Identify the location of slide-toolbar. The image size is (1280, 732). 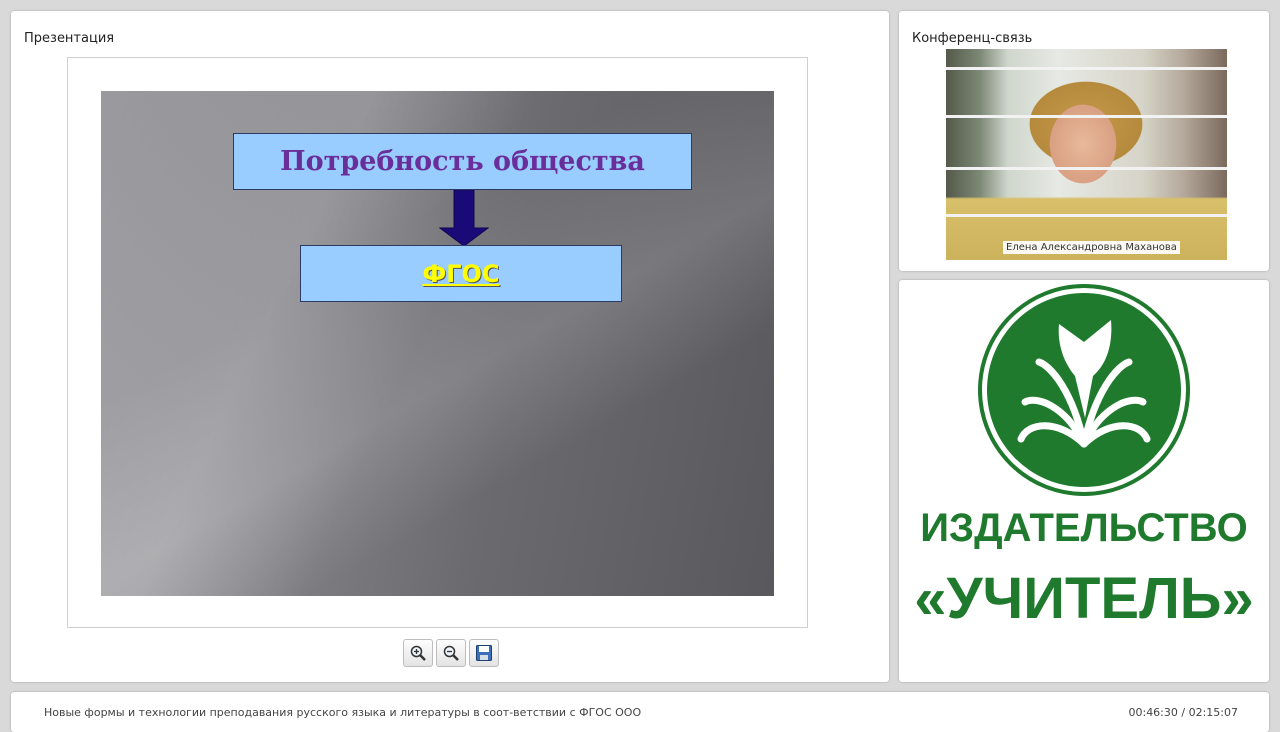
(451, 654).